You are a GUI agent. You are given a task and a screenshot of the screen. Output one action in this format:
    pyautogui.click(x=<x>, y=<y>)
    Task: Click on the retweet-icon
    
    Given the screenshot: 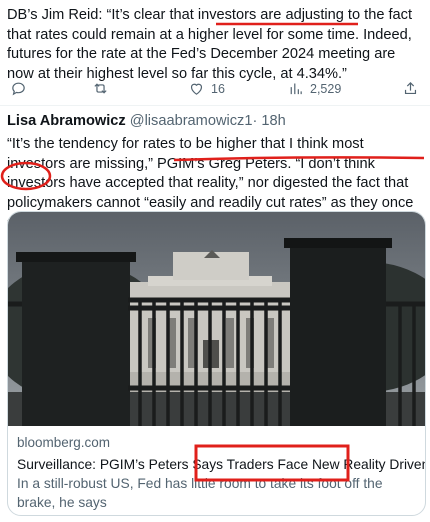 What is the action you would take?
    pyautogui.click(x=100, y=88)
    